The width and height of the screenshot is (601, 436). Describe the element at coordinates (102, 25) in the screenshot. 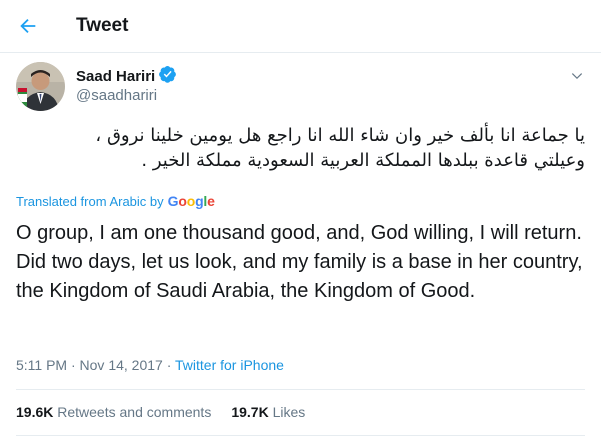

I see `page-title: Tweet` at that location.